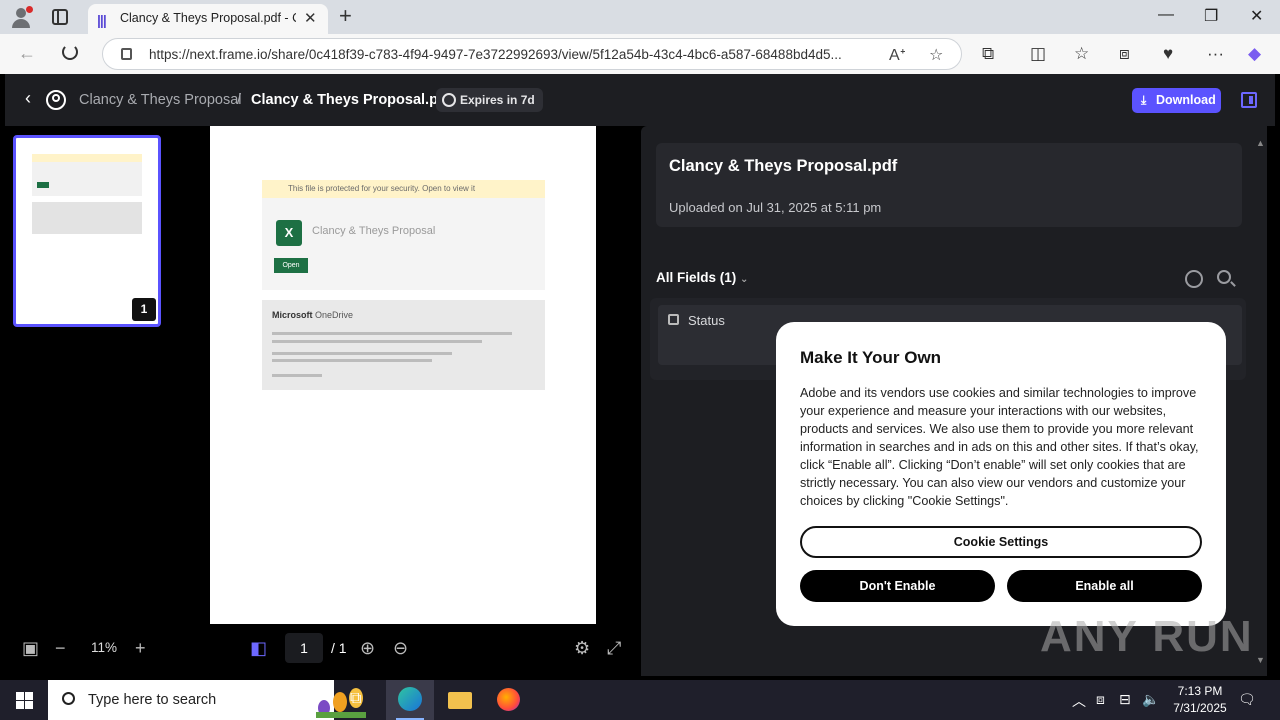 This screenshot has width=1280, height=720. Describe the element at coordinates (30, 648) in the screenshot. I see `fit-page-icon: ▣` at that location.